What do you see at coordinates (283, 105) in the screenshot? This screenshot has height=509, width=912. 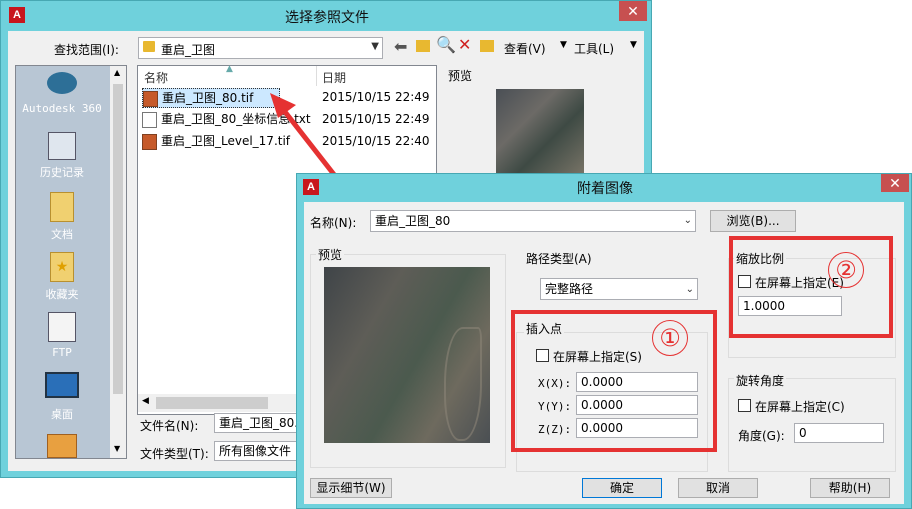 I see `arrow-head` at bounding box center [283, 105].